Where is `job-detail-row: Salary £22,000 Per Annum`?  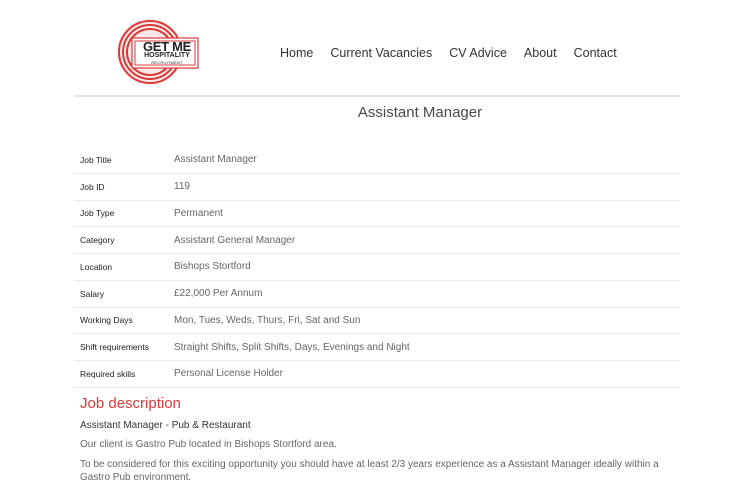 job-detail-row: Salary £22,000 Per Annum is located at coordinates (377, 294).